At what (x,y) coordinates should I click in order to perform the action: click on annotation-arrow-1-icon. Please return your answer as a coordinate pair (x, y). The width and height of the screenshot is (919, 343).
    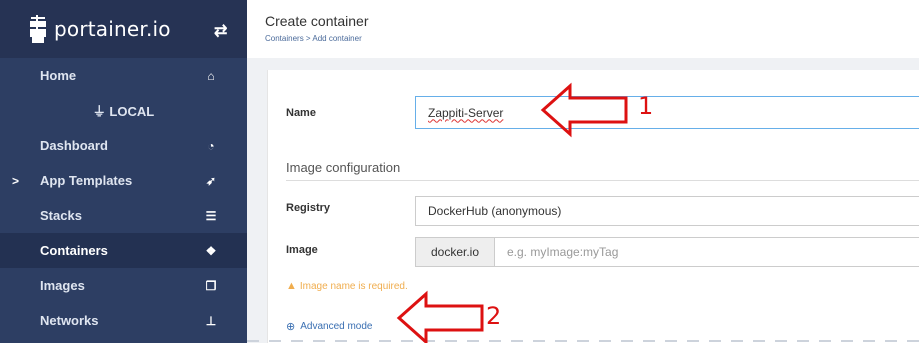
    Looking at the image, I should click on (584, 110).